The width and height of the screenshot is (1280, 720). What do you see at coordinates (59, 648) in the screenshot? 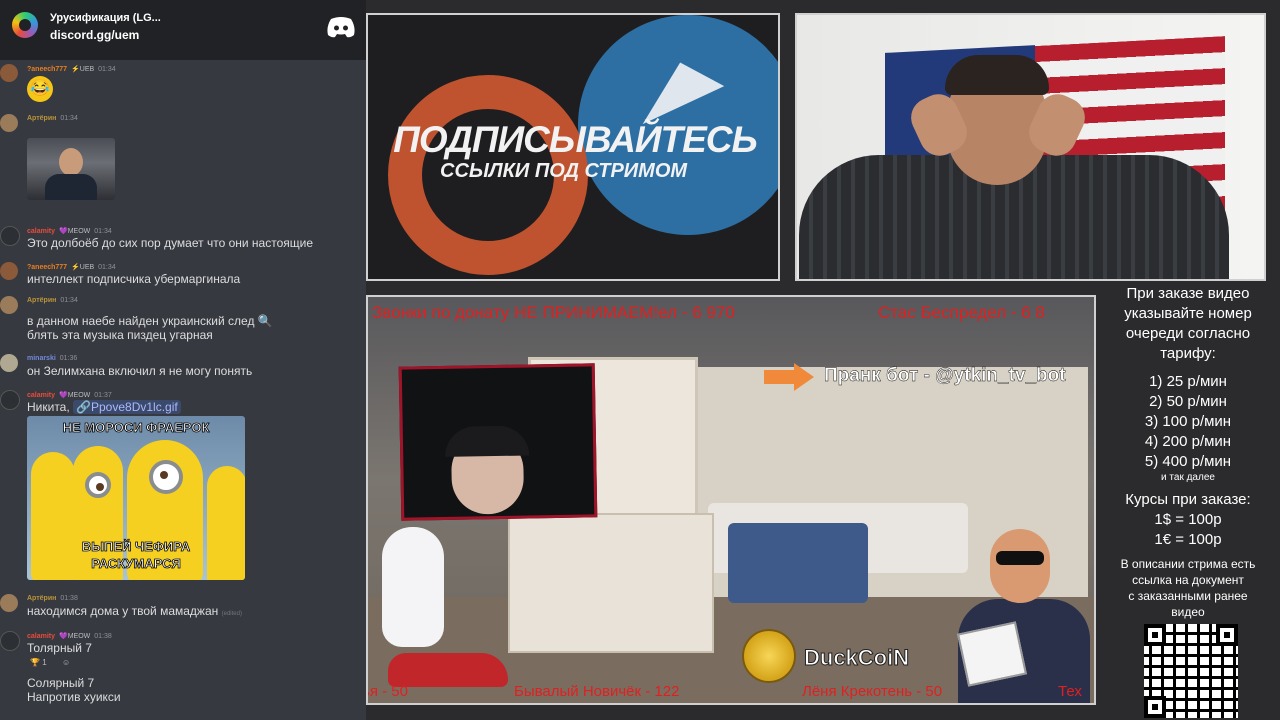
I see `message-text: Толярный 7` at bounding box center [59, 648].